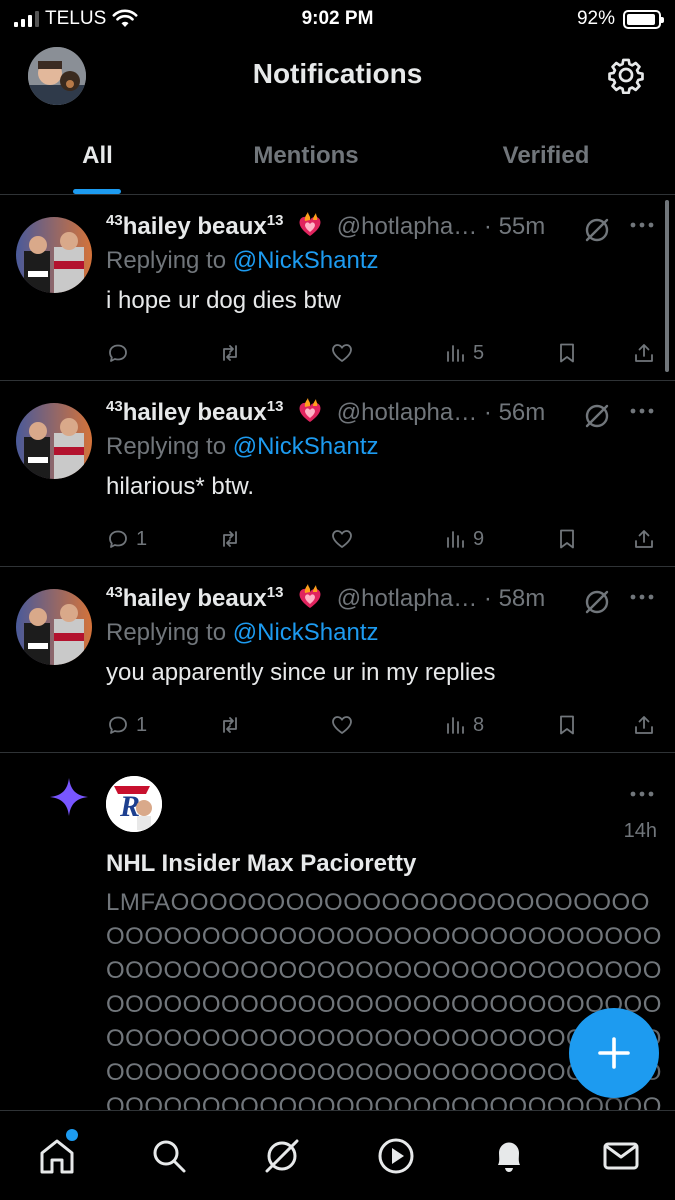 The image size is (675, 1200). Describe the element at coordinates (479, 724) in the screenshot. I see `views-count: 8` at that location.